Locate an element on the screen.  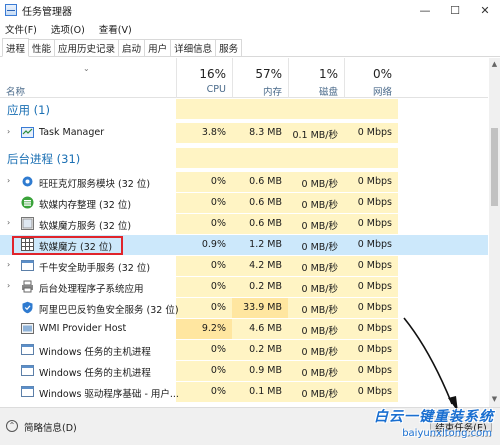
scroll-up-icon: ▲ is located at coordinates (494, 65).